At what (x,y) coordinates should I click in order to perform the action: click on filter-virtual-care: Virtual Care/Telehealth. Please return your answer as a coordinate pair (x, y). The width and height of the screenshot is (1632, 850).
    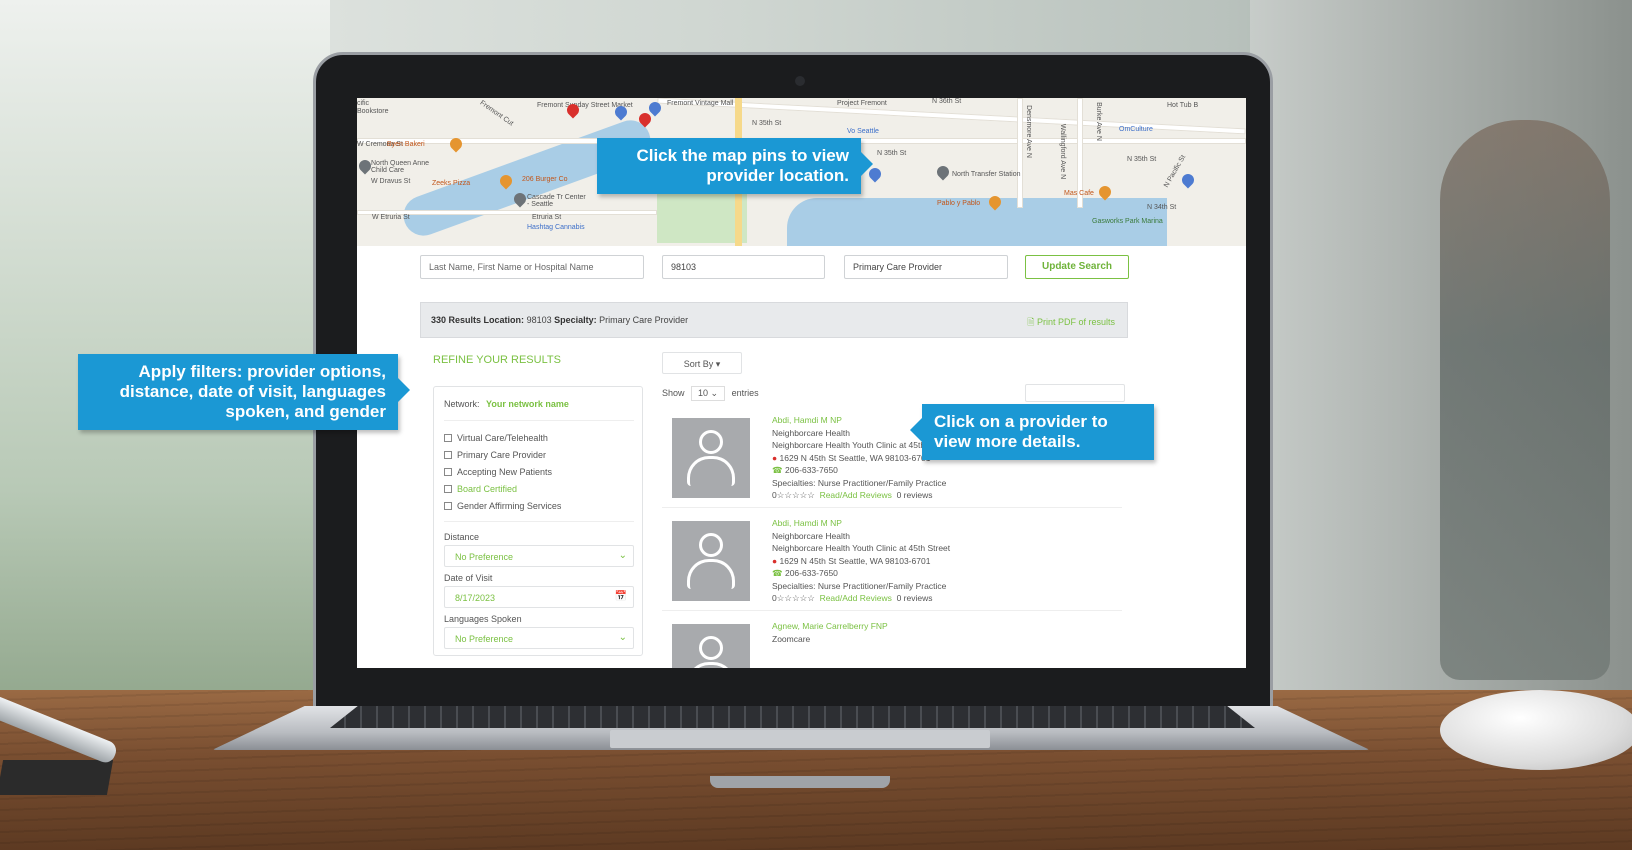
    Looking at the image, I should click on (496, 438).